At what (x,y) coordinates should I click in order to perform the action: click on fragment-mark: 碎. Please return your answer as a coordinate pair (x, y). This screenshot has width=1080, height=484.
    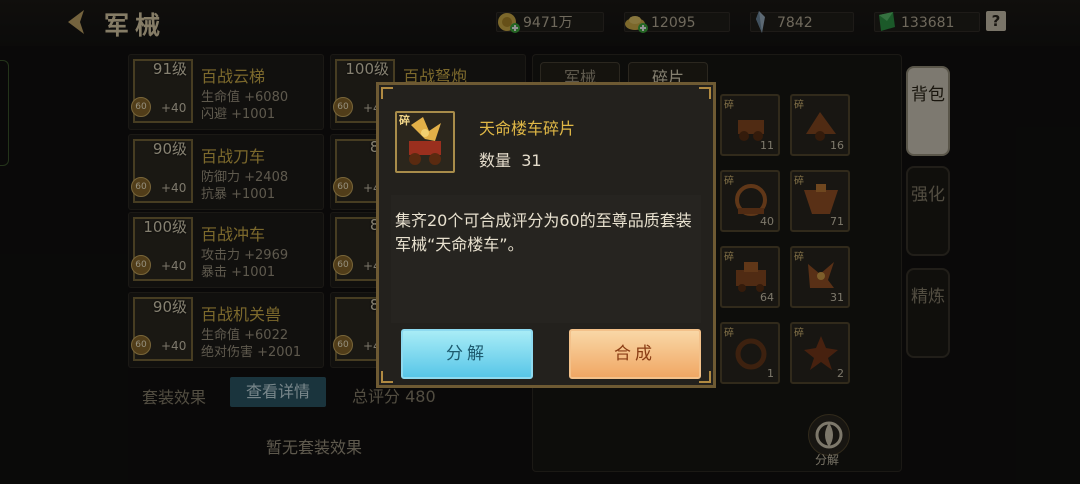
    Looking at the image, I should click on (404, 120).